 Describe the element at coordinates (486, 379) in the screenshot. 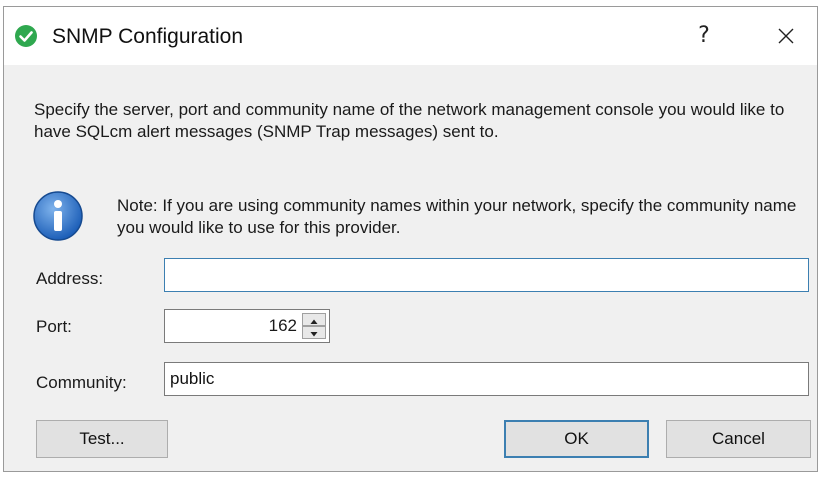

I see `community-input` at that location.